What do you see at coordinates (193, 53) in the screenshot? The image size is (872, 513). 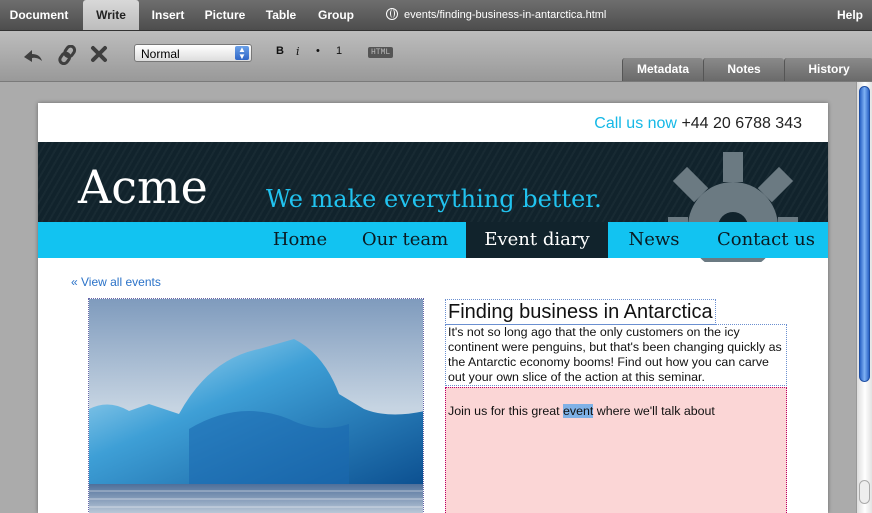 I see `format-select: Normal ▲ ▼` at bounding box center [193, 53].